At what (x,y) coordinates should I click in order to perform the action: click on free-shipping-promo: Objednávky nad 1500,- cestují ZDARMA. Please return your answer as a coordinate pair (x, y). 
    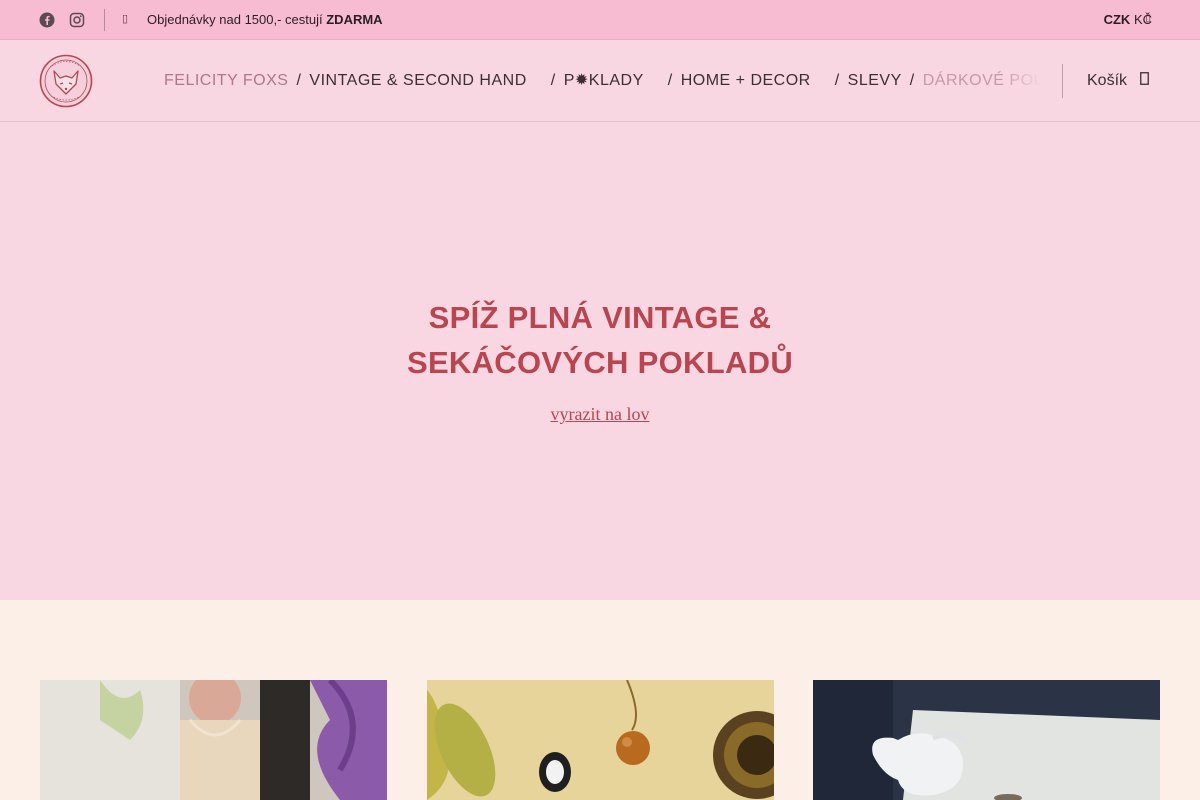
    Looking at the image, I should click on (265, 19).